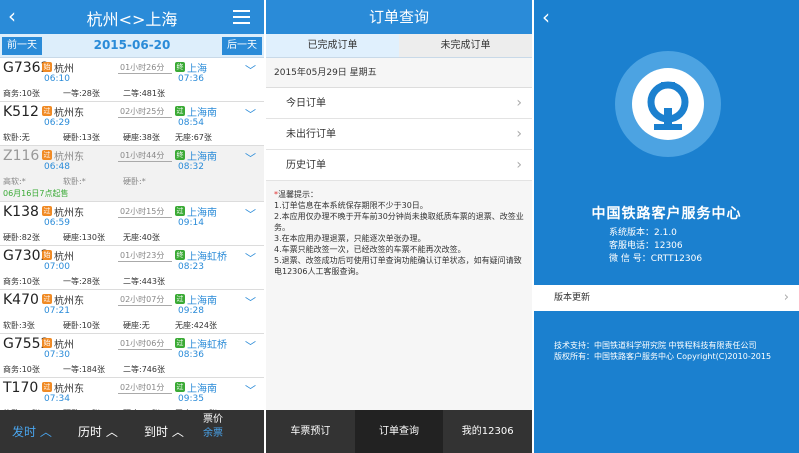 This screenshot has width=799, height=453. I want to click on seat-info: 软卧:无, so click(16, 137).